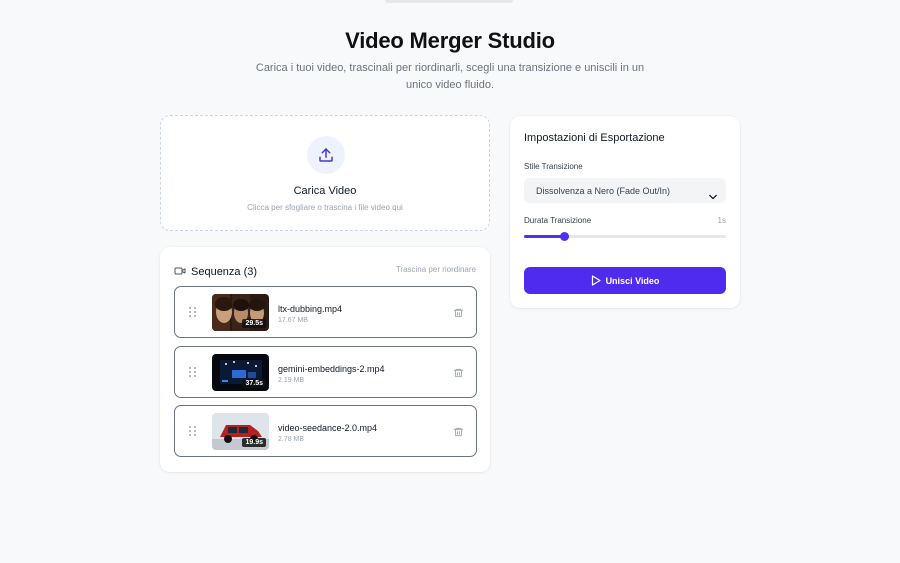 The image size is (900, 563). I want to click on file-size: 2.78 MB, so click(291, 439).